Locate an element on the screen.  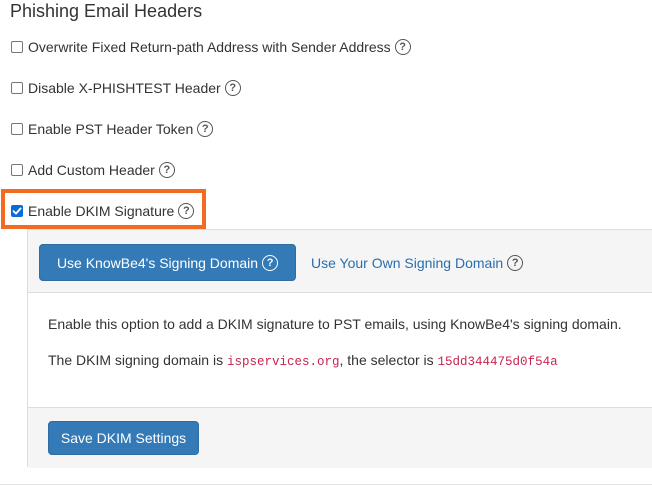
option-enable-dkim-signature: Enable DKIM Signature ? is located at coordinates (103, 211).